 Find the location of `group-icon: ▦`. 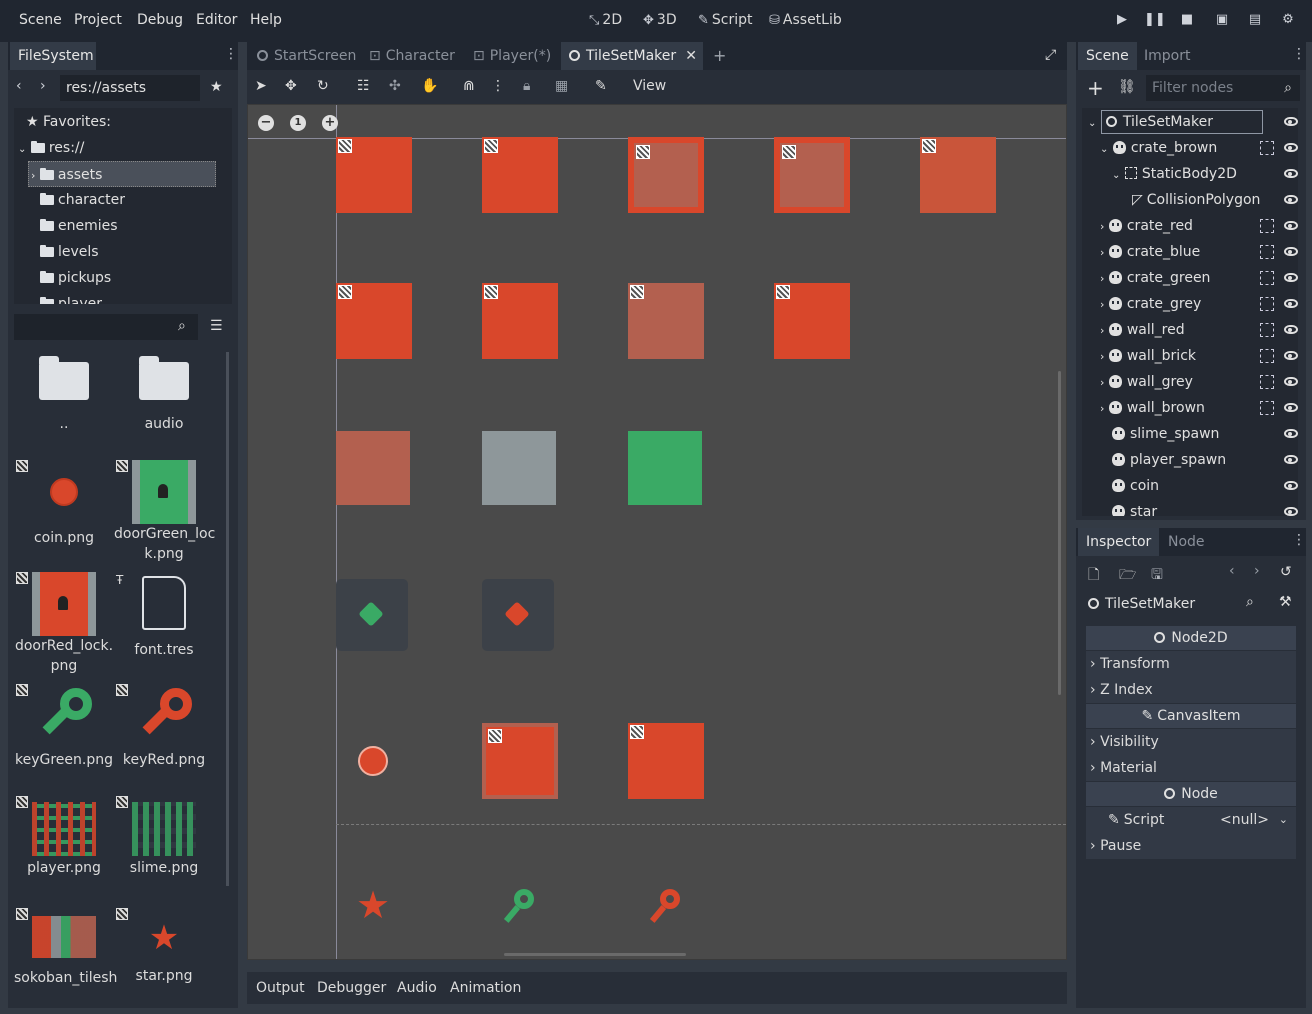

group-icon: ▦ is located at coordinates (561, 86).